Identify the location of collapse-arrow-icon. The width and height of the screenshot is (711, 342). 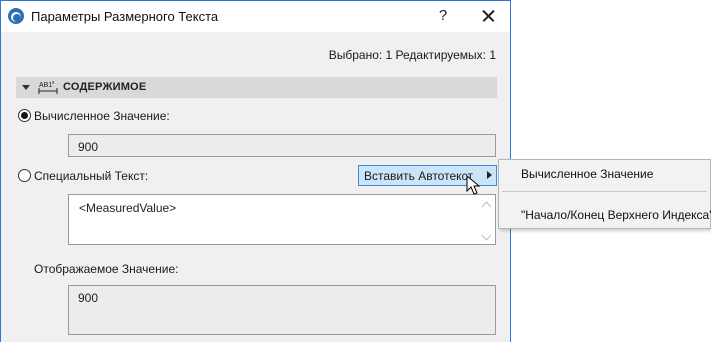
(26, 87).